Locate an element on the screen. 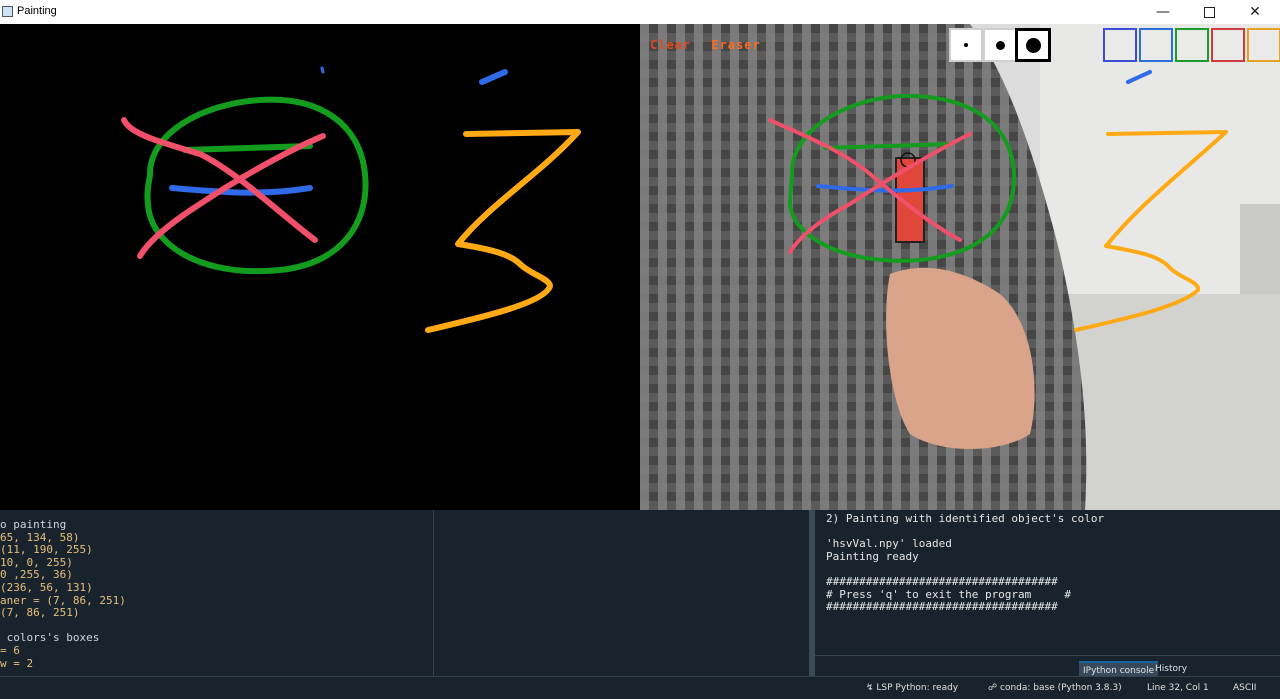 The width and height of the screenshot is (1280, 699). console-line: 'hsvVal.npy' loaded is located at coordinates (889, 544).